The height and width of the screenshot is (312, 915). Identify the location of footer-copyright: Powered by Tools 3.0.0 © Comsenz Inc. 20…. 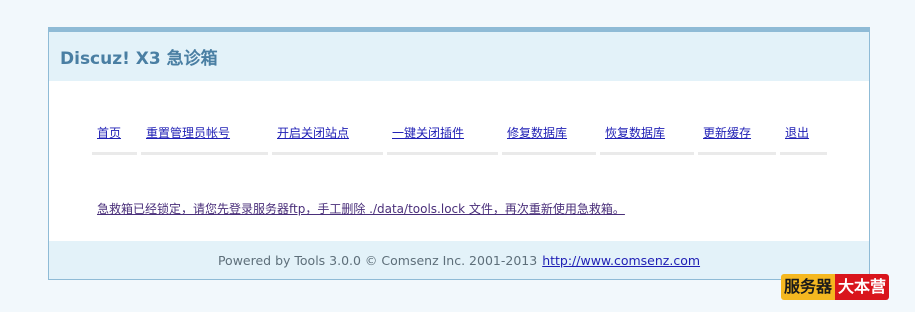
(377, 260).